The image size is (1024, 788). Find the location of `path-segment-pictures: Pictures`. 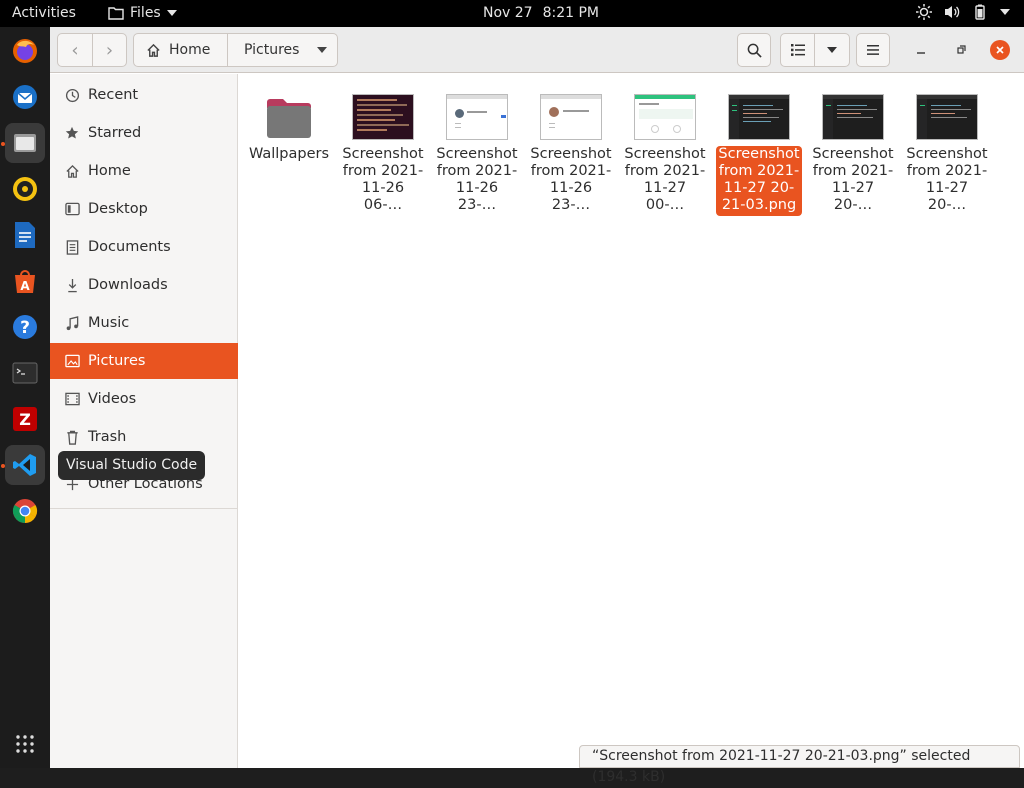

path-segment-pictures: Pictures is located at coordinates (282, 50).